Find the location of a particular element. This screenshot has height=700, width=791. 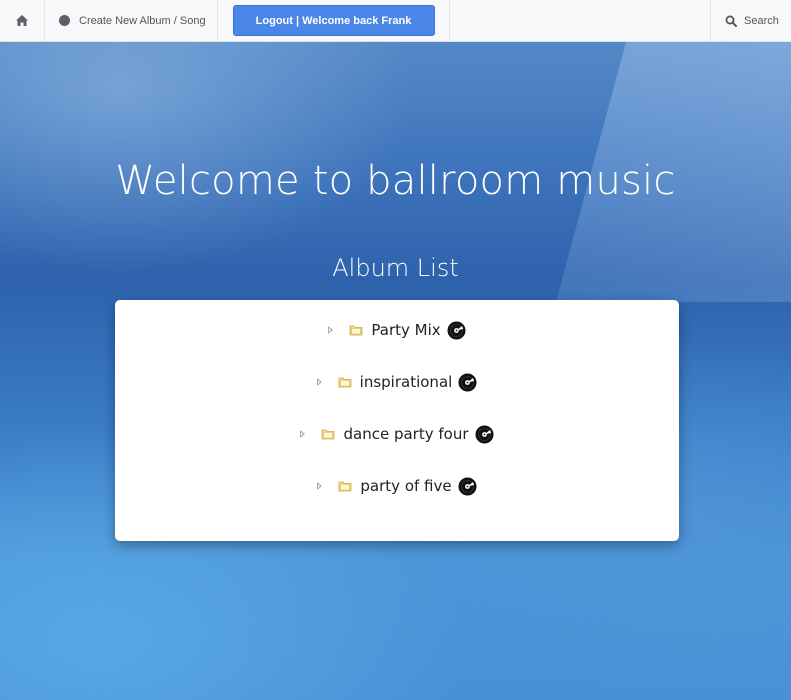

search-link: Search is located at coordinates (750, 20).